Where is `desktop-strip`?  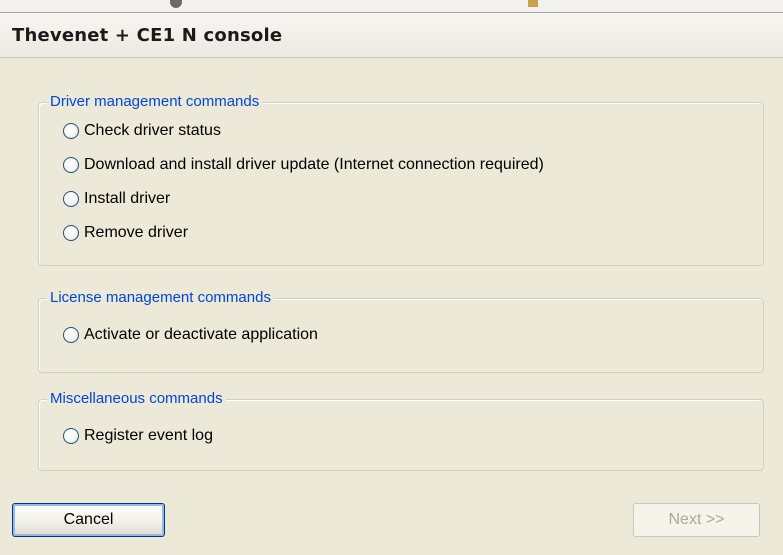 desktop-strip is located at coordinates (391, 6).